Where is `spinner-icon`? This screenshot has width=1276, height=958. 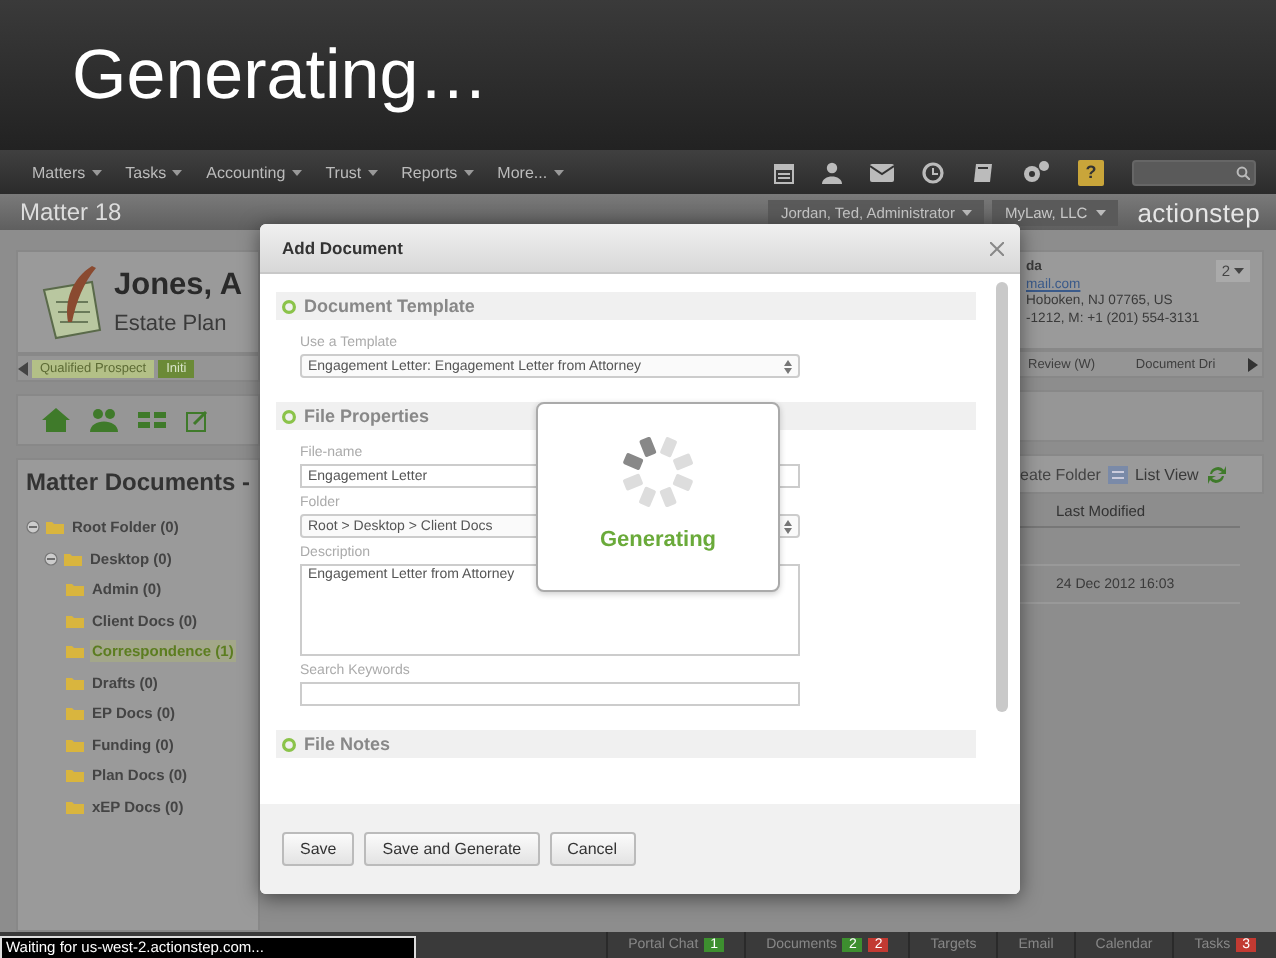
spinner-icon is located at coordinates (658, 472).